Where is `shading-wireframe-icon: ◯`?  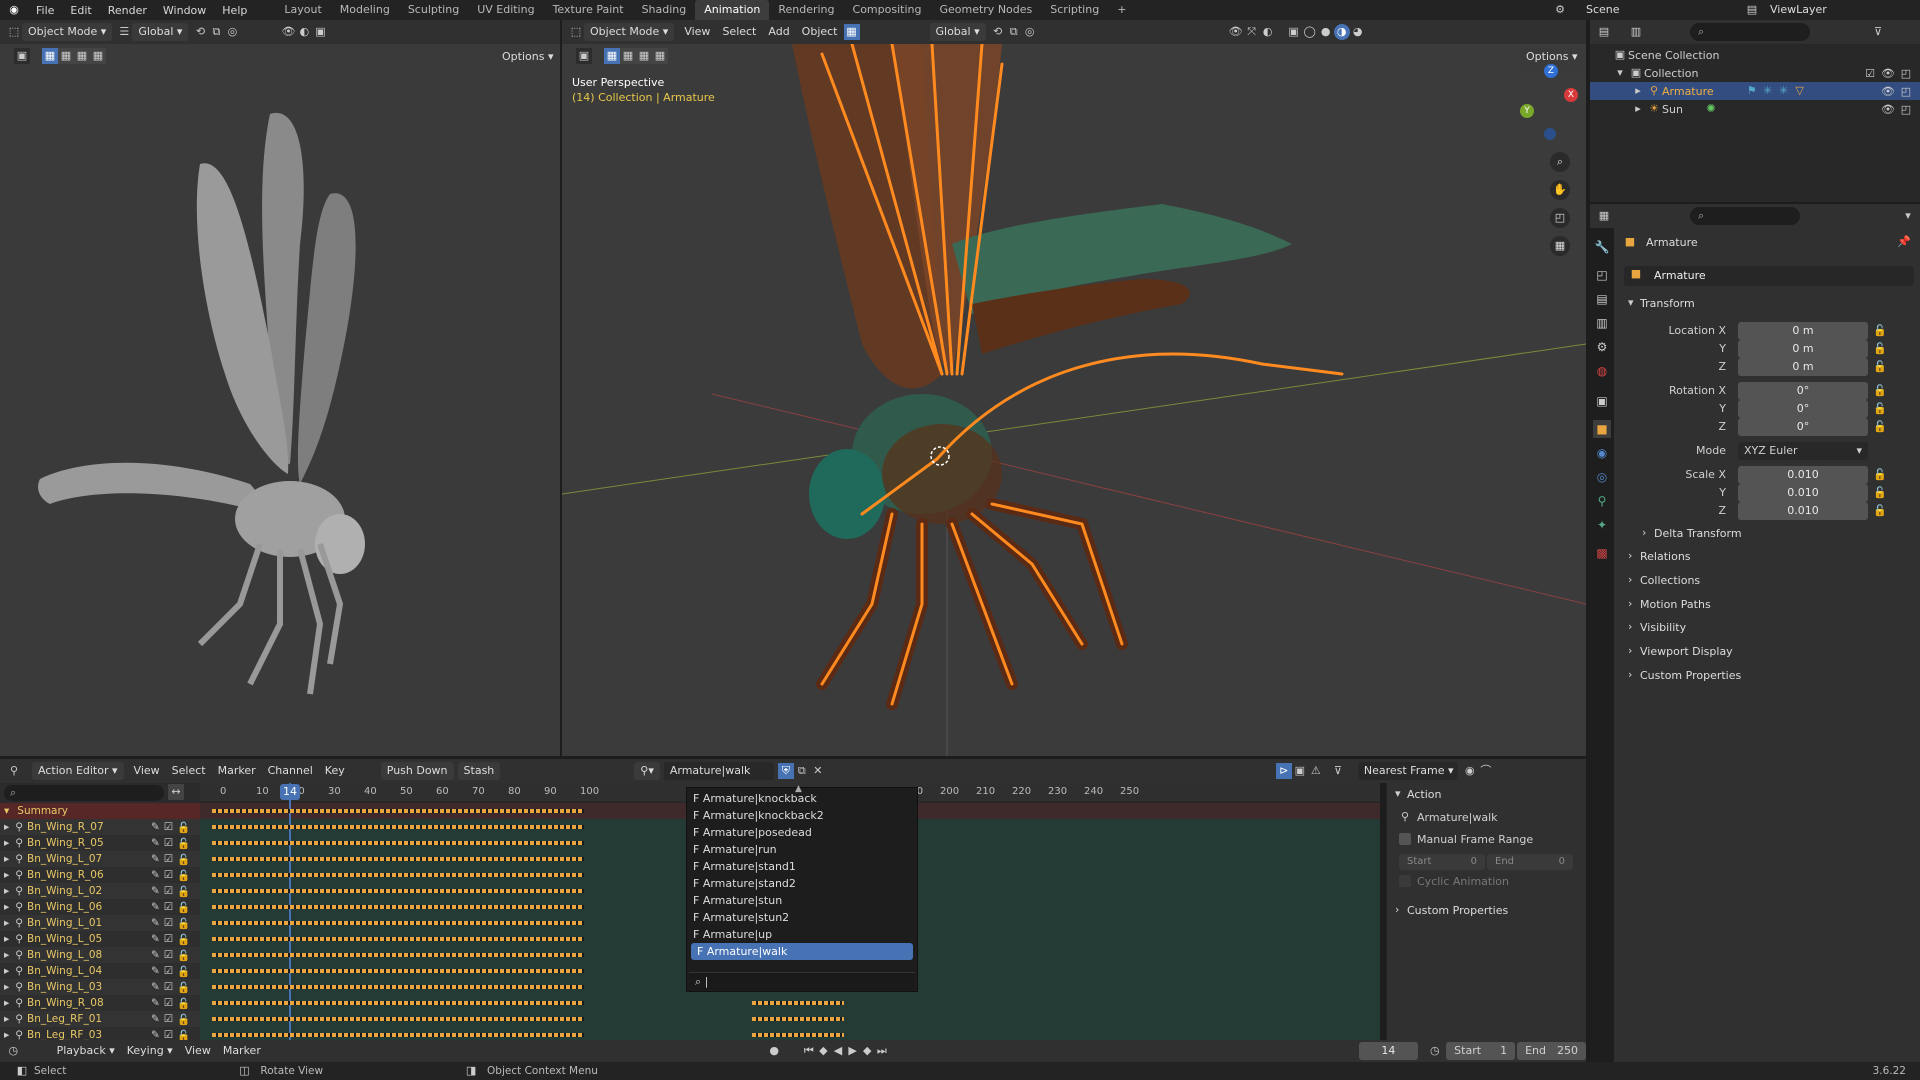 shading-wireframe-icon: ◯ is located at coordinates (1310, 32).